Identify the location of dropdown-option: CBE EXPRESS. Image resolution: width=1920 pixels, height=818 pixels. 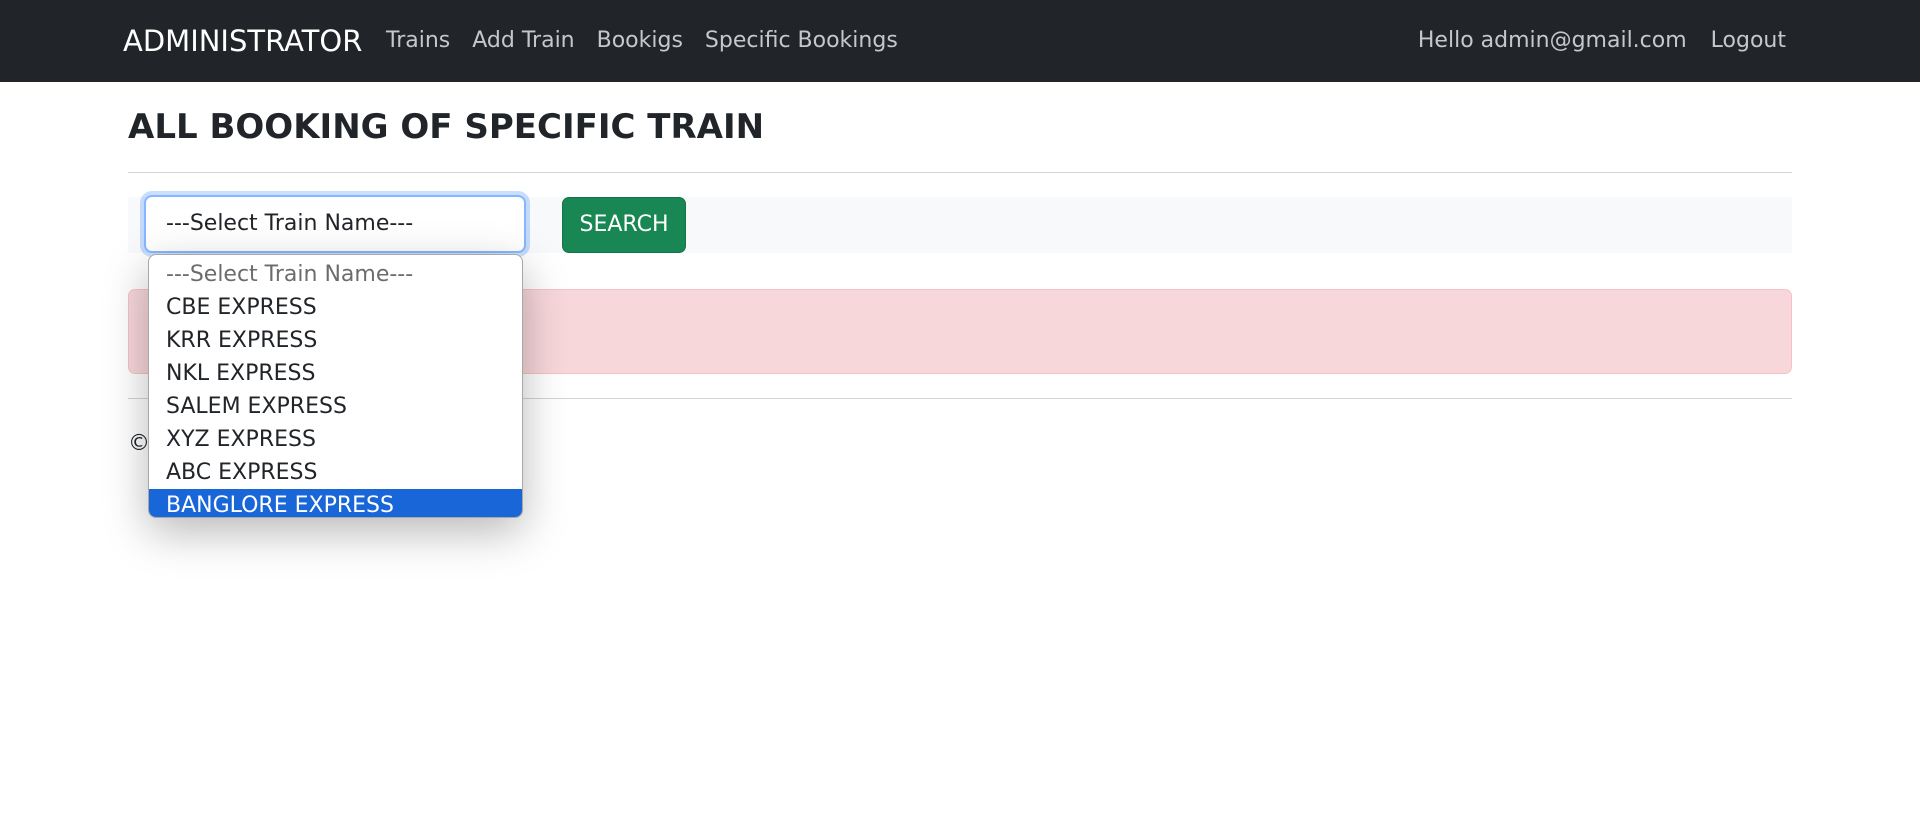
(335, 307).